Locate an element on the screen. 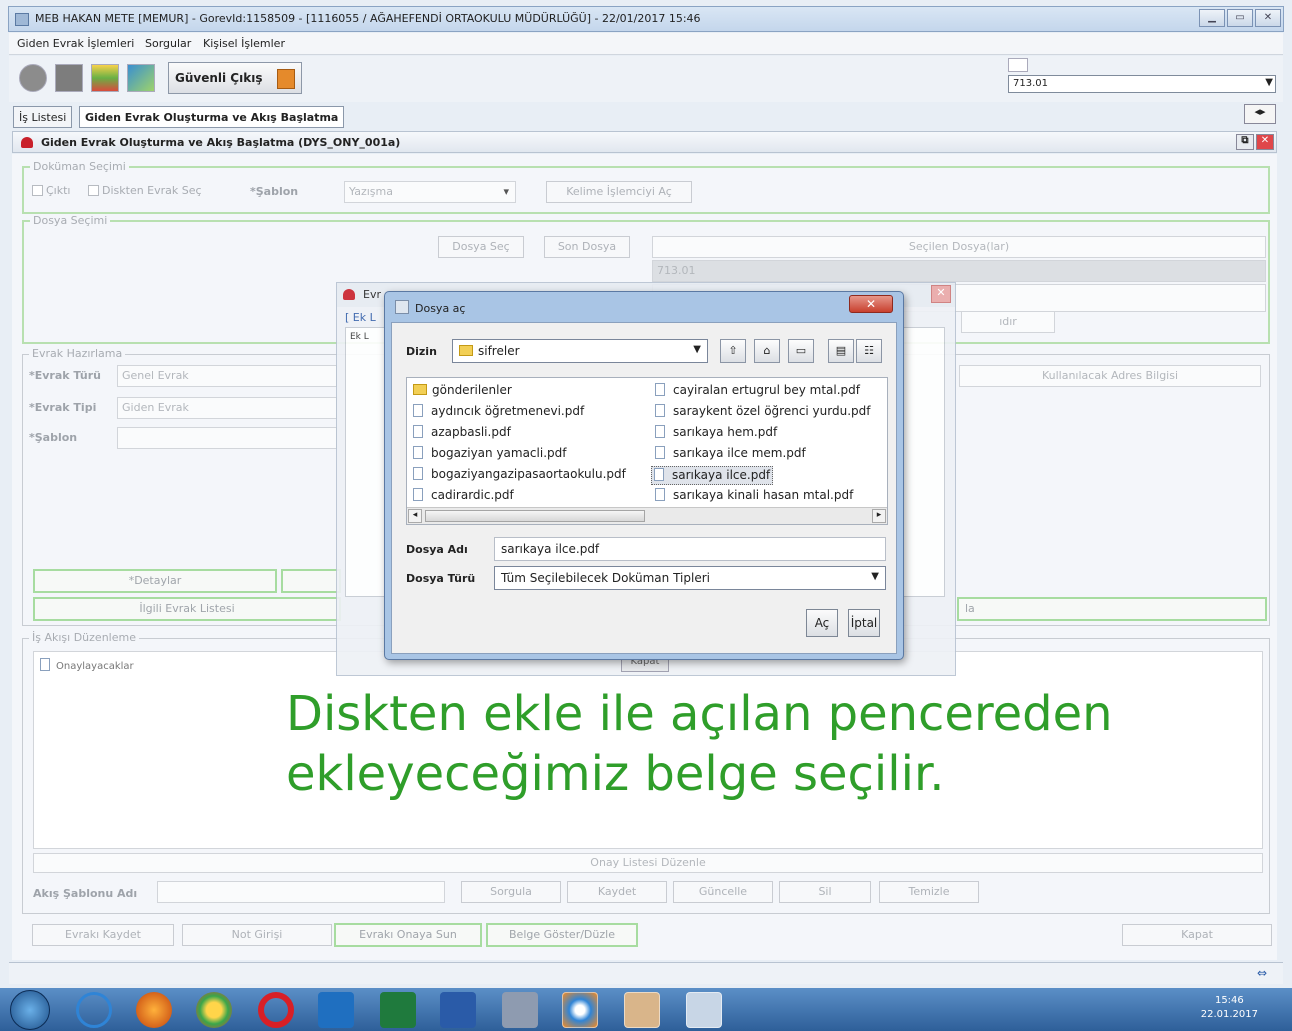  save-document-button: Evrakı Kaydet is located at coordinates (103, 935).